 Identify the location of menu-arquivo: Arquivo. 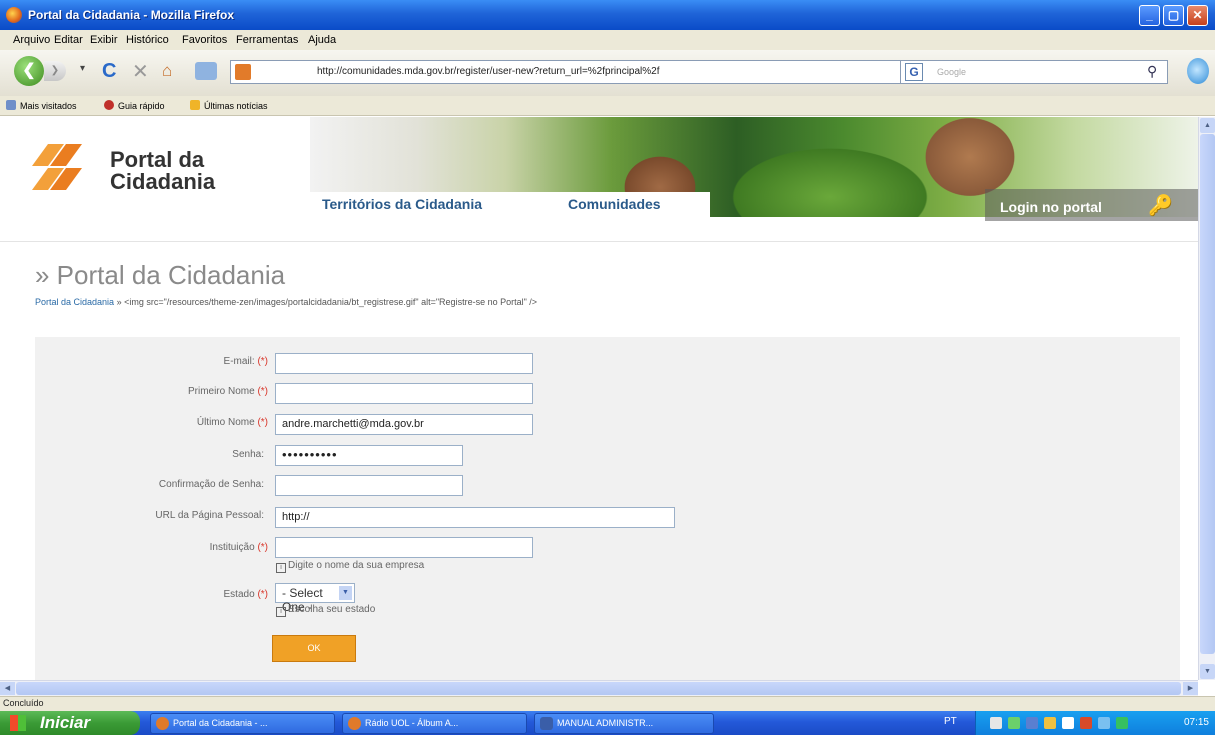
(31, 40).